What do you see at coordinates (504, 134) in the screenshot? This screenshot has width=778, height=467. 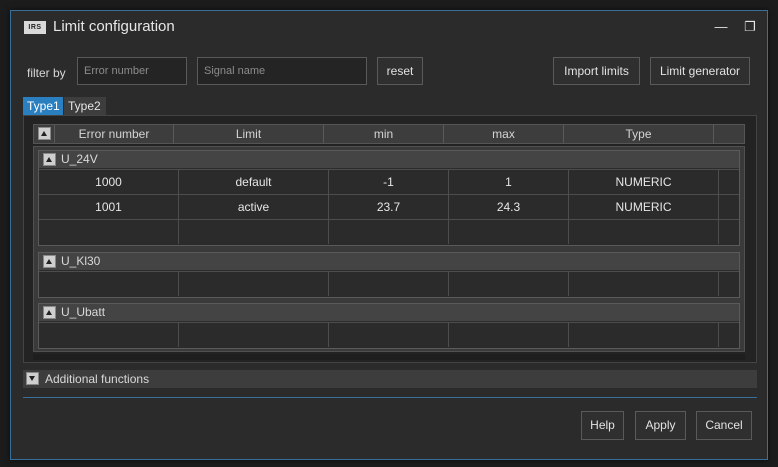 I see `column-header-max: max` at bounding box center [504, 134].